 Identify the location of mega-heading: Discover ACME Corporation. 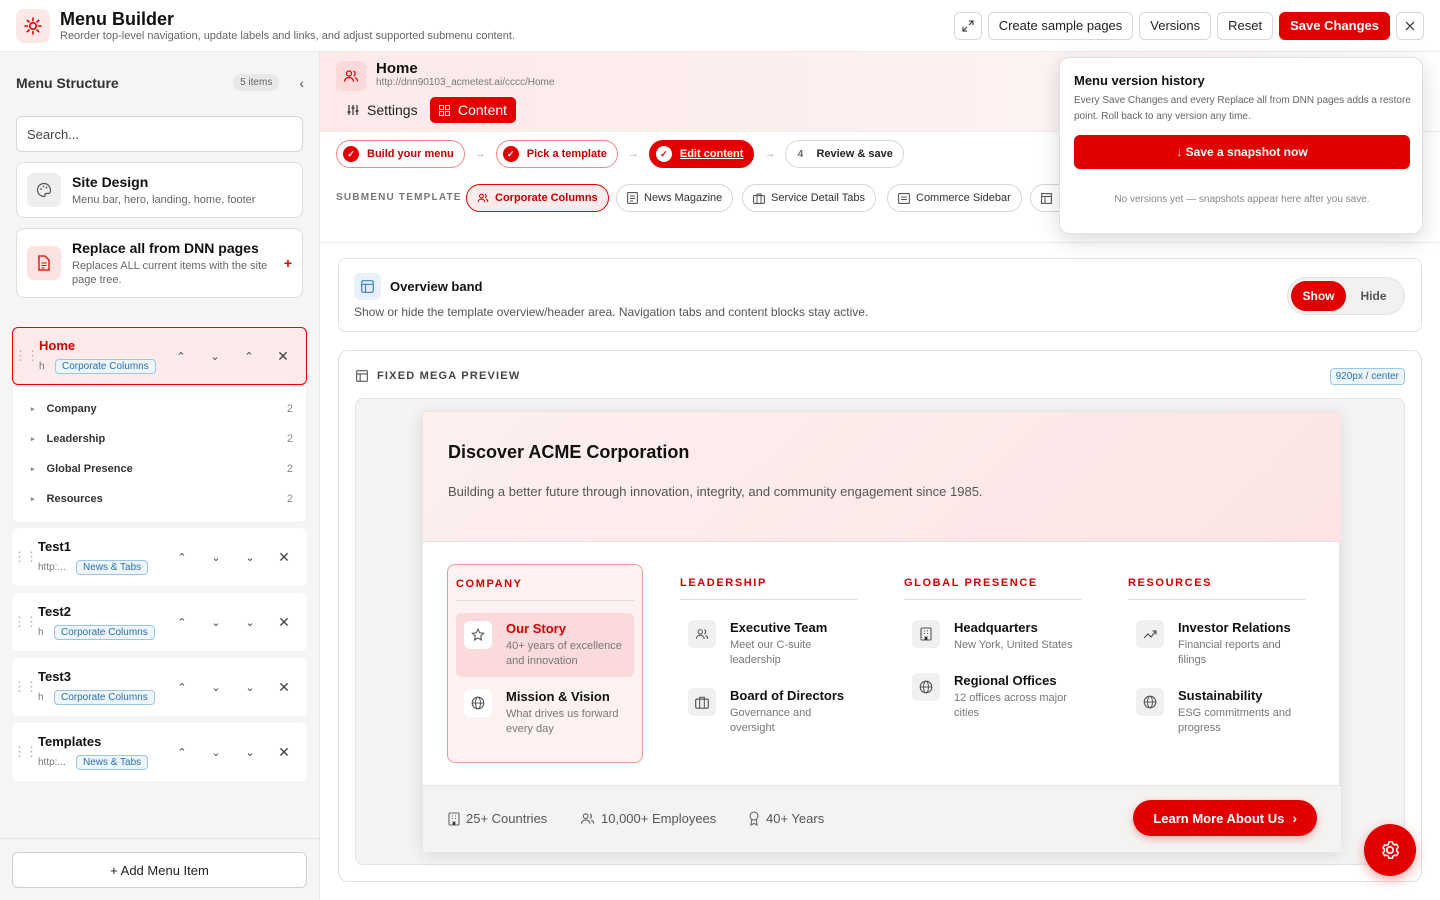
(569, 452).